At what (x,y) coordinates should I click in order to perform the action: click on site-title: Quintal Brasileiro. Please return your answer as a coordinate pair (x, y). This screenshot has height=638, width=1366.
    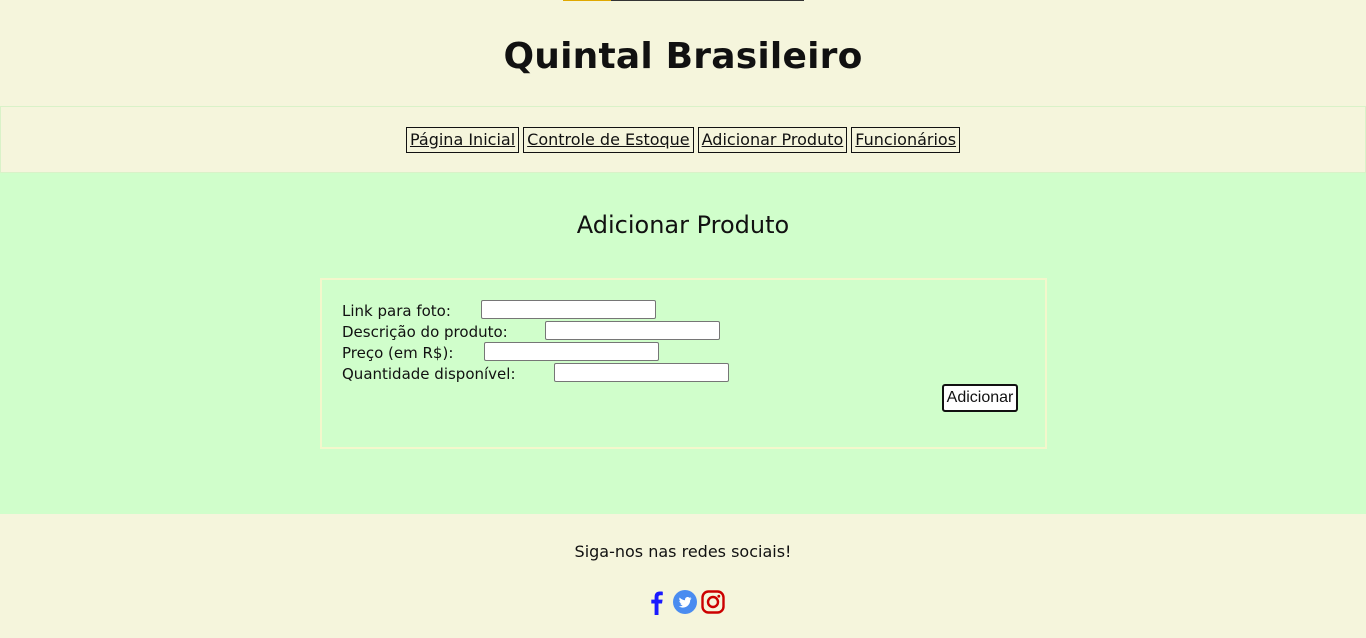
    Looking at the image, I should click on (683, 56).